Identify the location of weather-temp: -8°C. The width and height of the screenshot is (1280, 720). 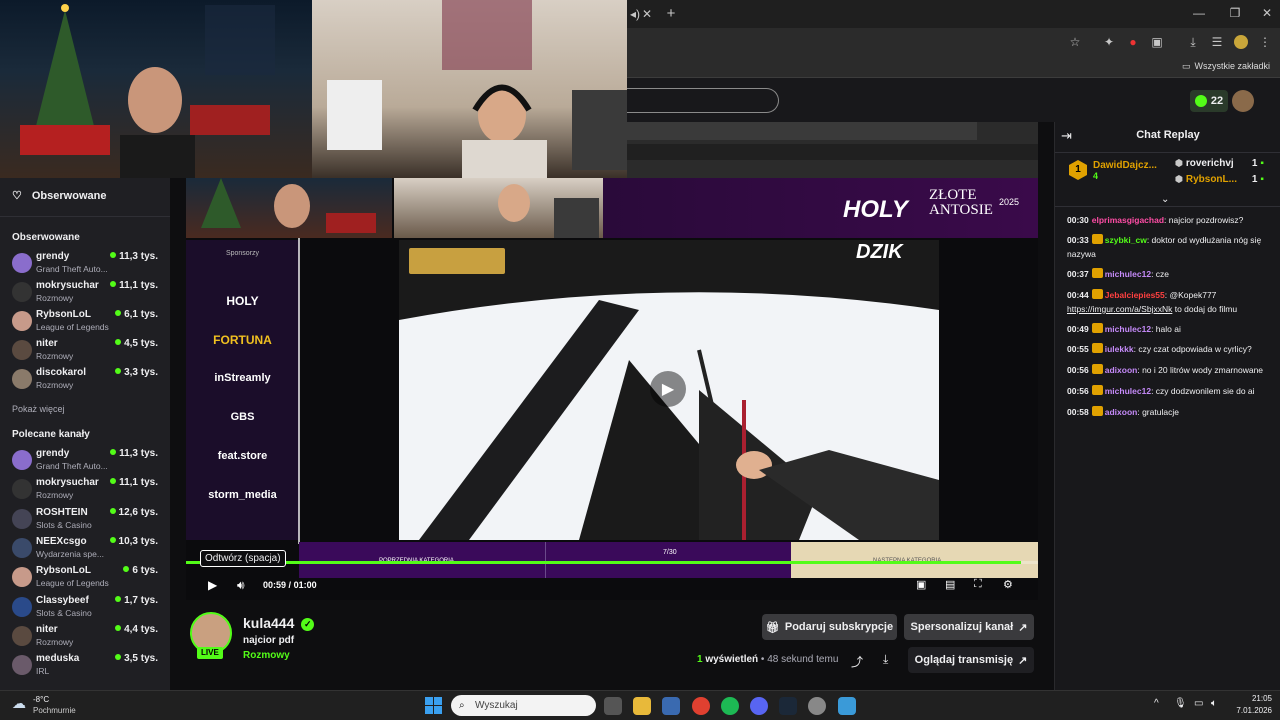
(41, 699).